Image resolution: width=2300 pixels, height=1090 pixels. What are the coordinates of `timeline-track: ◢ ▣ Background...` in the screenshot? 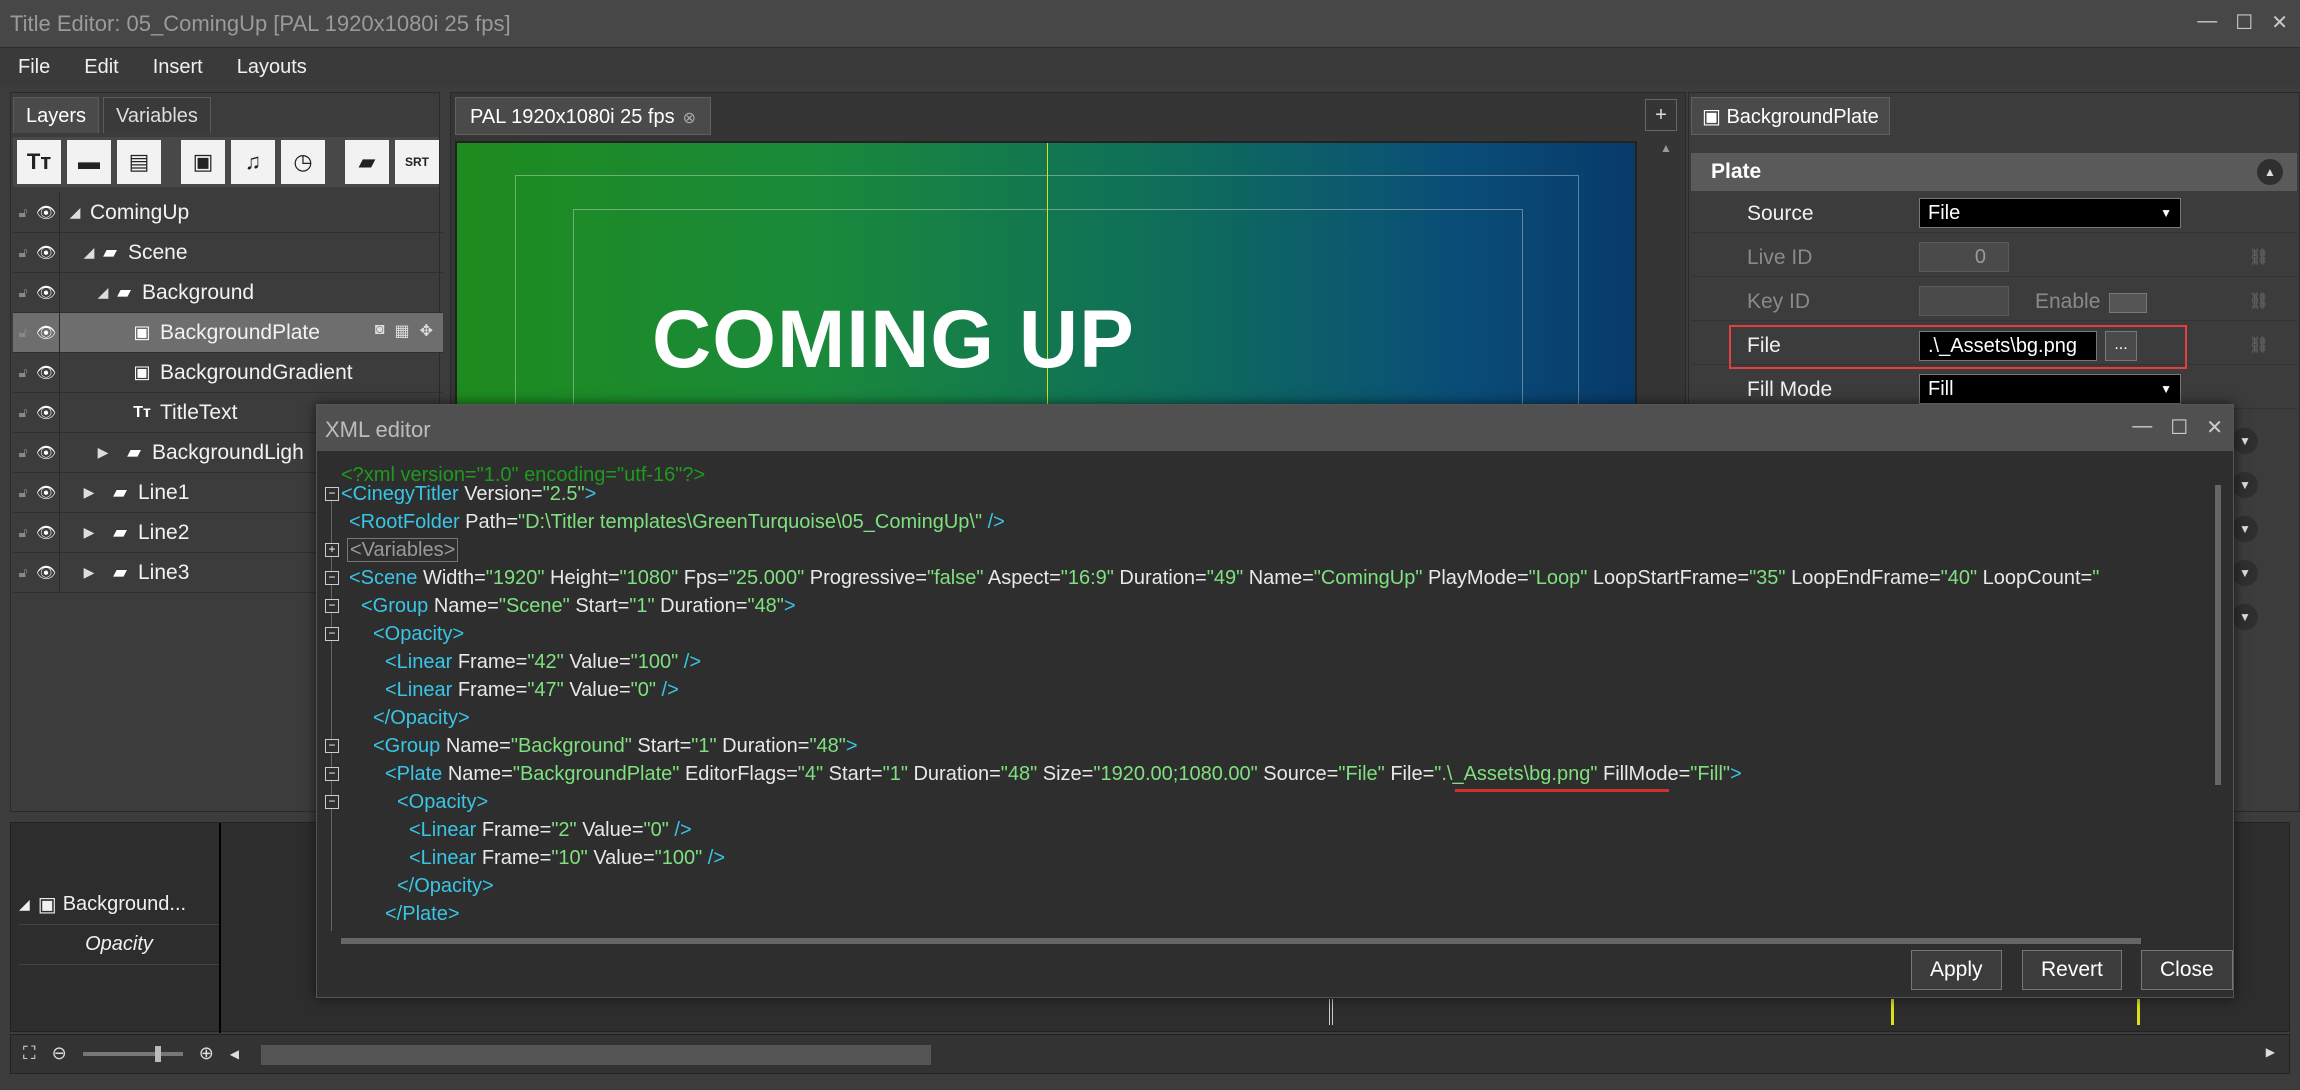 It's located at (119, 905).